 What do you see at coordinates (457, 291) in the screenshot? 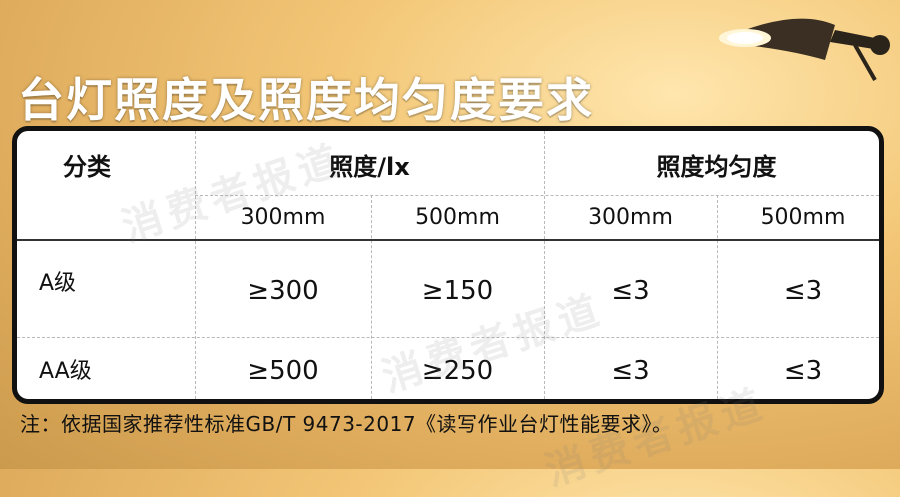
I see `table-cell: ≥150` at bounding box center [457, 291].